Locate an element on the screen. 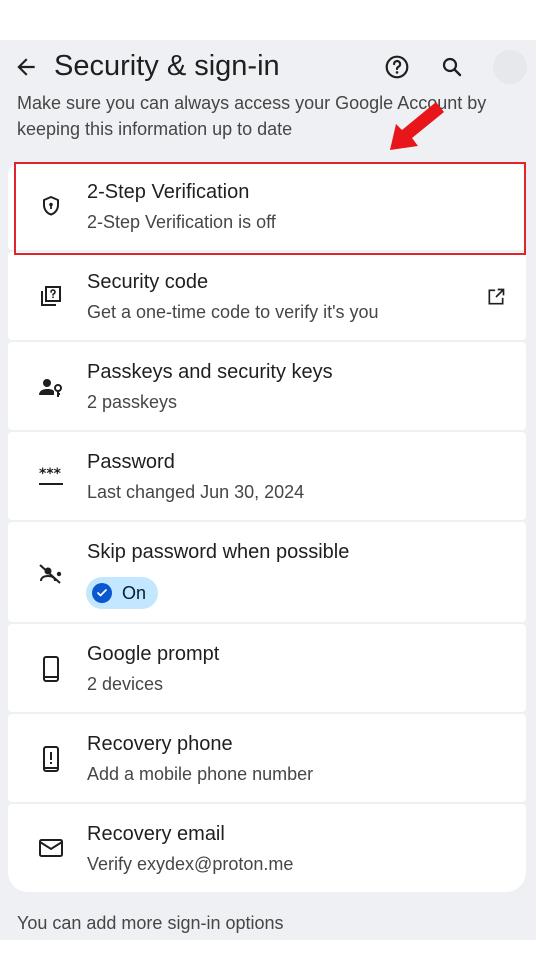  item-subtitle: 2 devices is located at coordinates (125, 684).